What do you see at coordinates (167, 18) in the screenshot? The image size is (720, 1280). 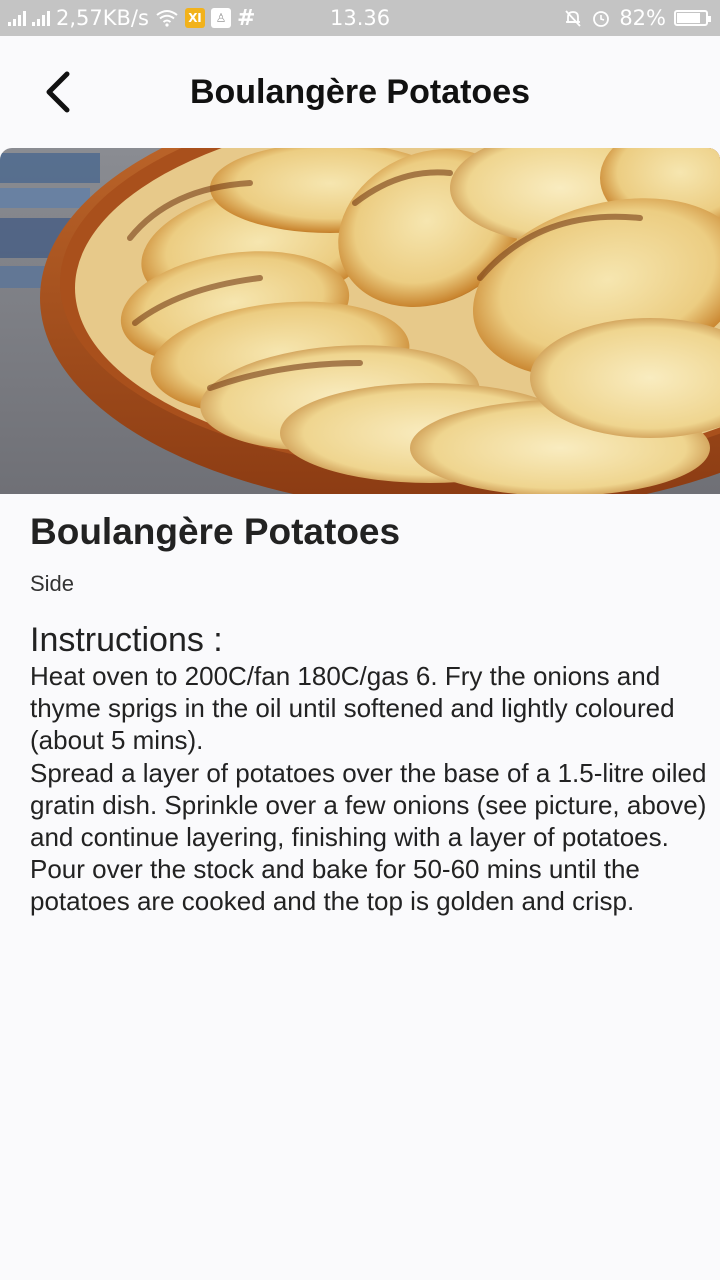 I see `wifi-icon` at bounding box center [167, 18].